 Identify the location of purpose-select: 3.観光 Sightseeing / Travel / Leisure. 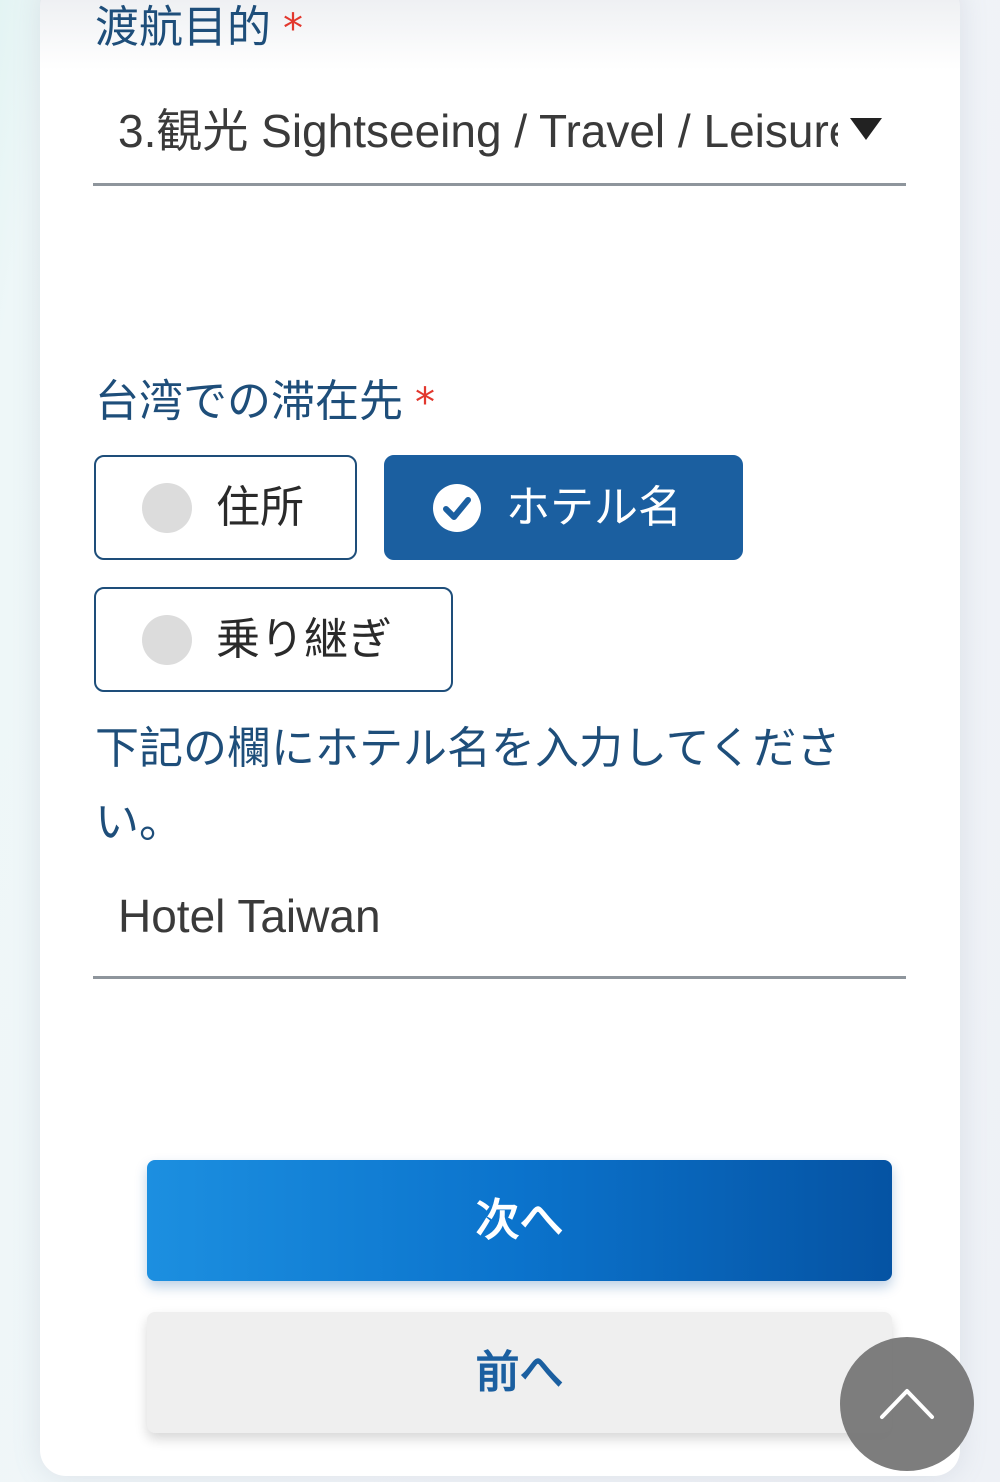
(499, 138).